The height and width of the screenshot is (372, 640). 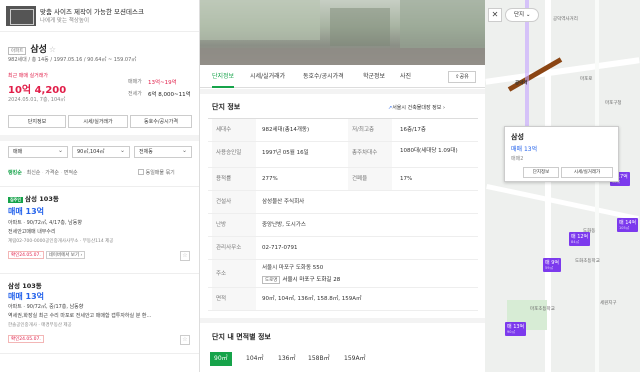 What do you see at coordinates (169, 95) in the screenshot?
I see `rent-price-range: 6억 8,000~11억` at bounding box center [169, 95].